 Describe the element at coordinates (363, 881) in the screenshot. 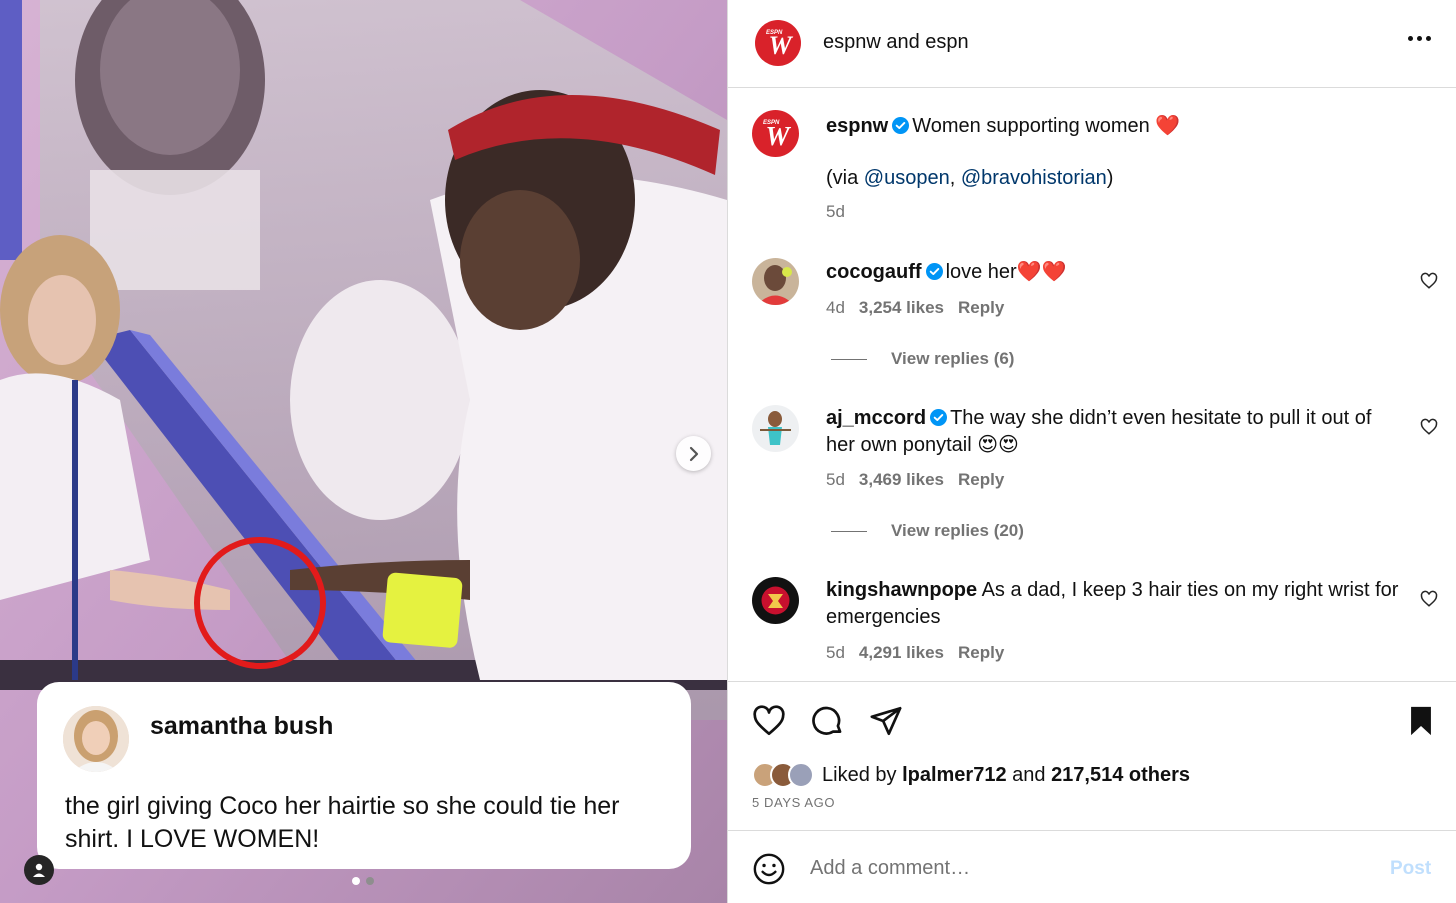

I see `carousel-dots` at that location.